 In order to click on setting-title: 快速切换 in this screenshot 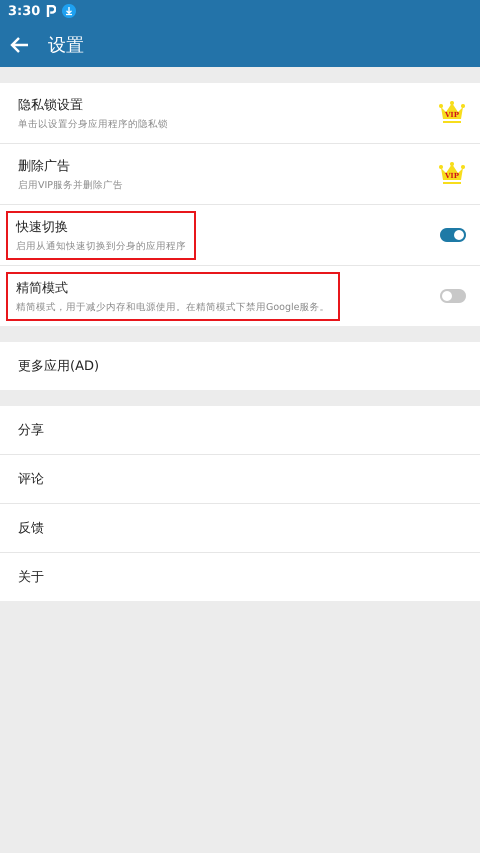, I will do `click(42, 227)`.